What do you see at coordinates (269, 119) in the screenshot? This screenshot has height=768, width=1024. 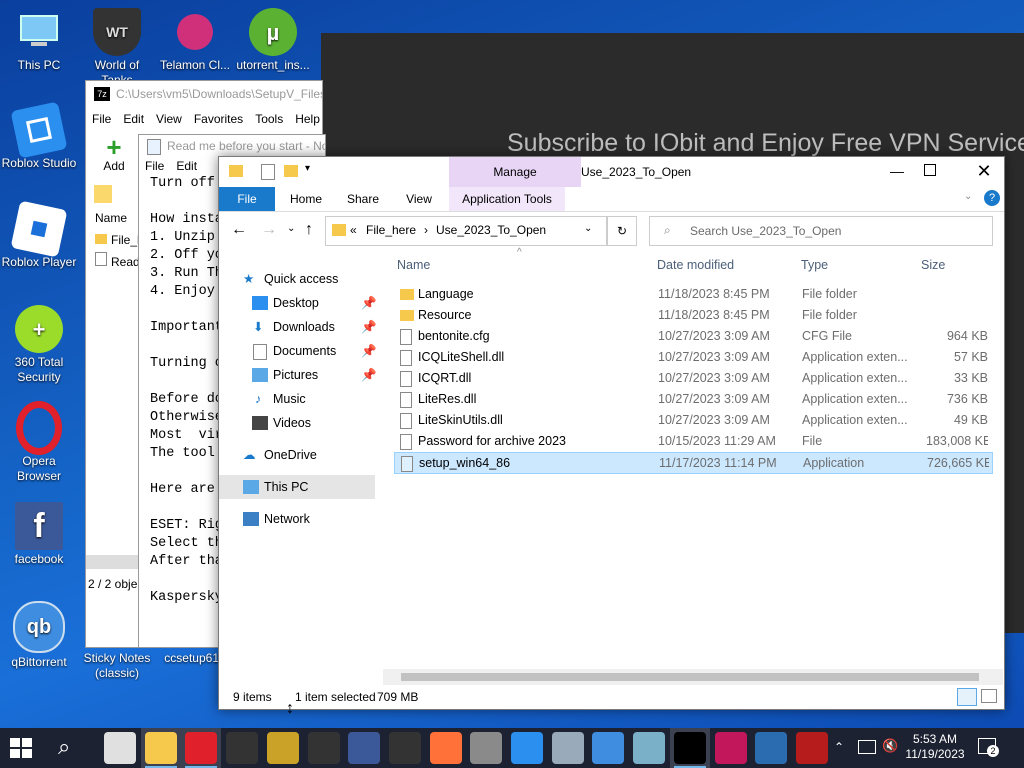 I see `sevenzip-menu-tools: Tools` at bounding box center [269, 119].